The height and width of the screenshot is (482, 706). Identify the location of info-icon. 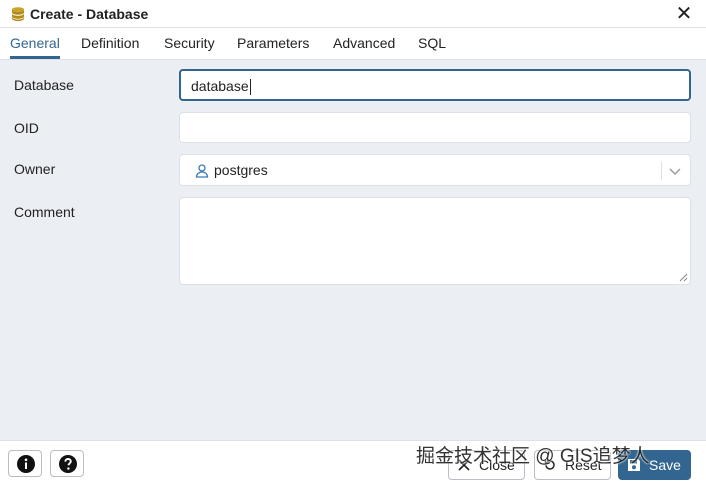
(26, 464).